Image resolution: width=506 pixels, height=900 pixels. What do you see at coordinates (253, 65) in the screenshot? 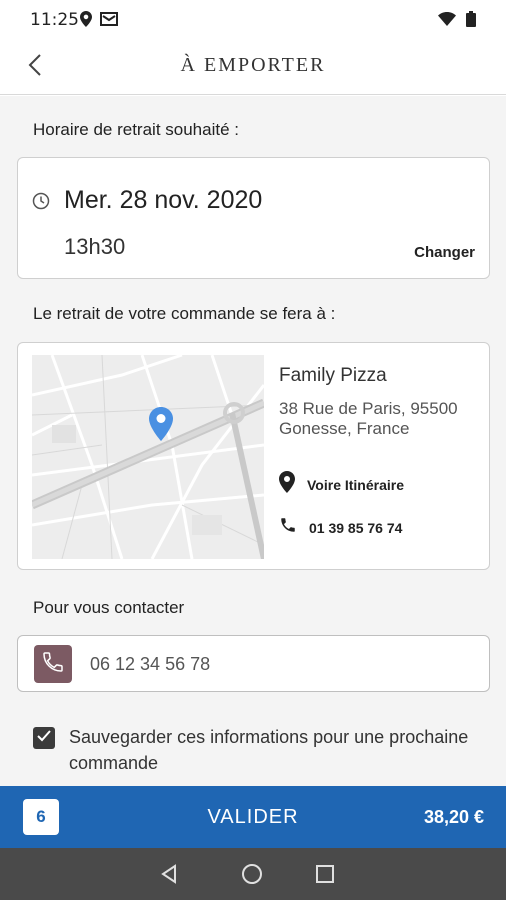
I see `page-title: À EMPORTER` at bounding box center [253, 65].